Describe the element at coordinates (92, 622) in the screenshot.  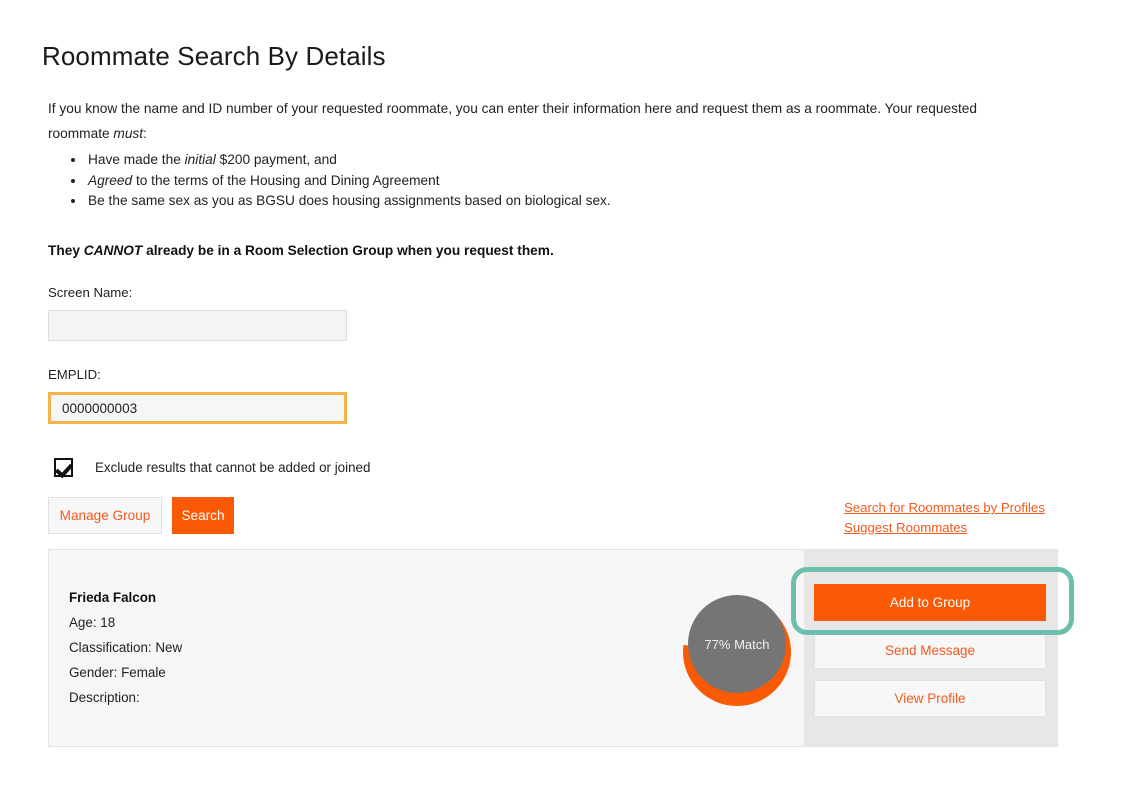
I see `result-age: Age: 18` at that location.